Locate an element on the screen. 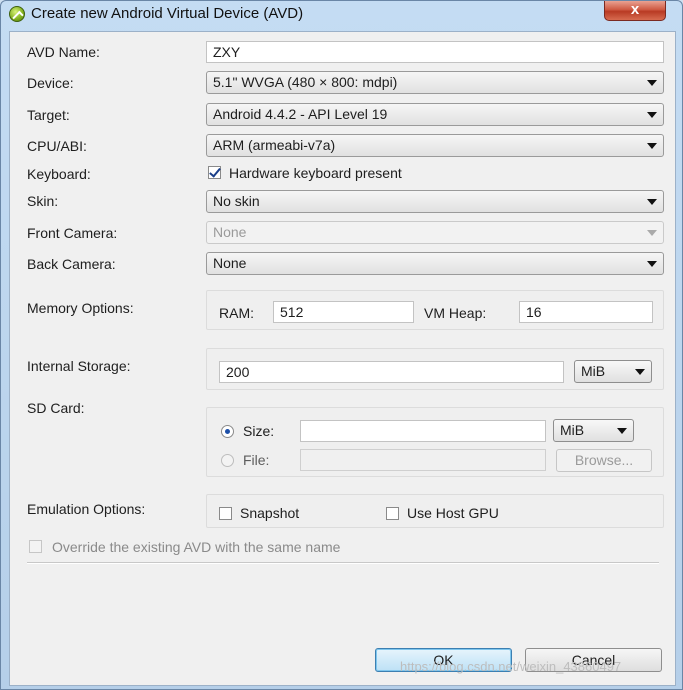  memory-options-label: Memory Options: is located at coordinates (80, 308).